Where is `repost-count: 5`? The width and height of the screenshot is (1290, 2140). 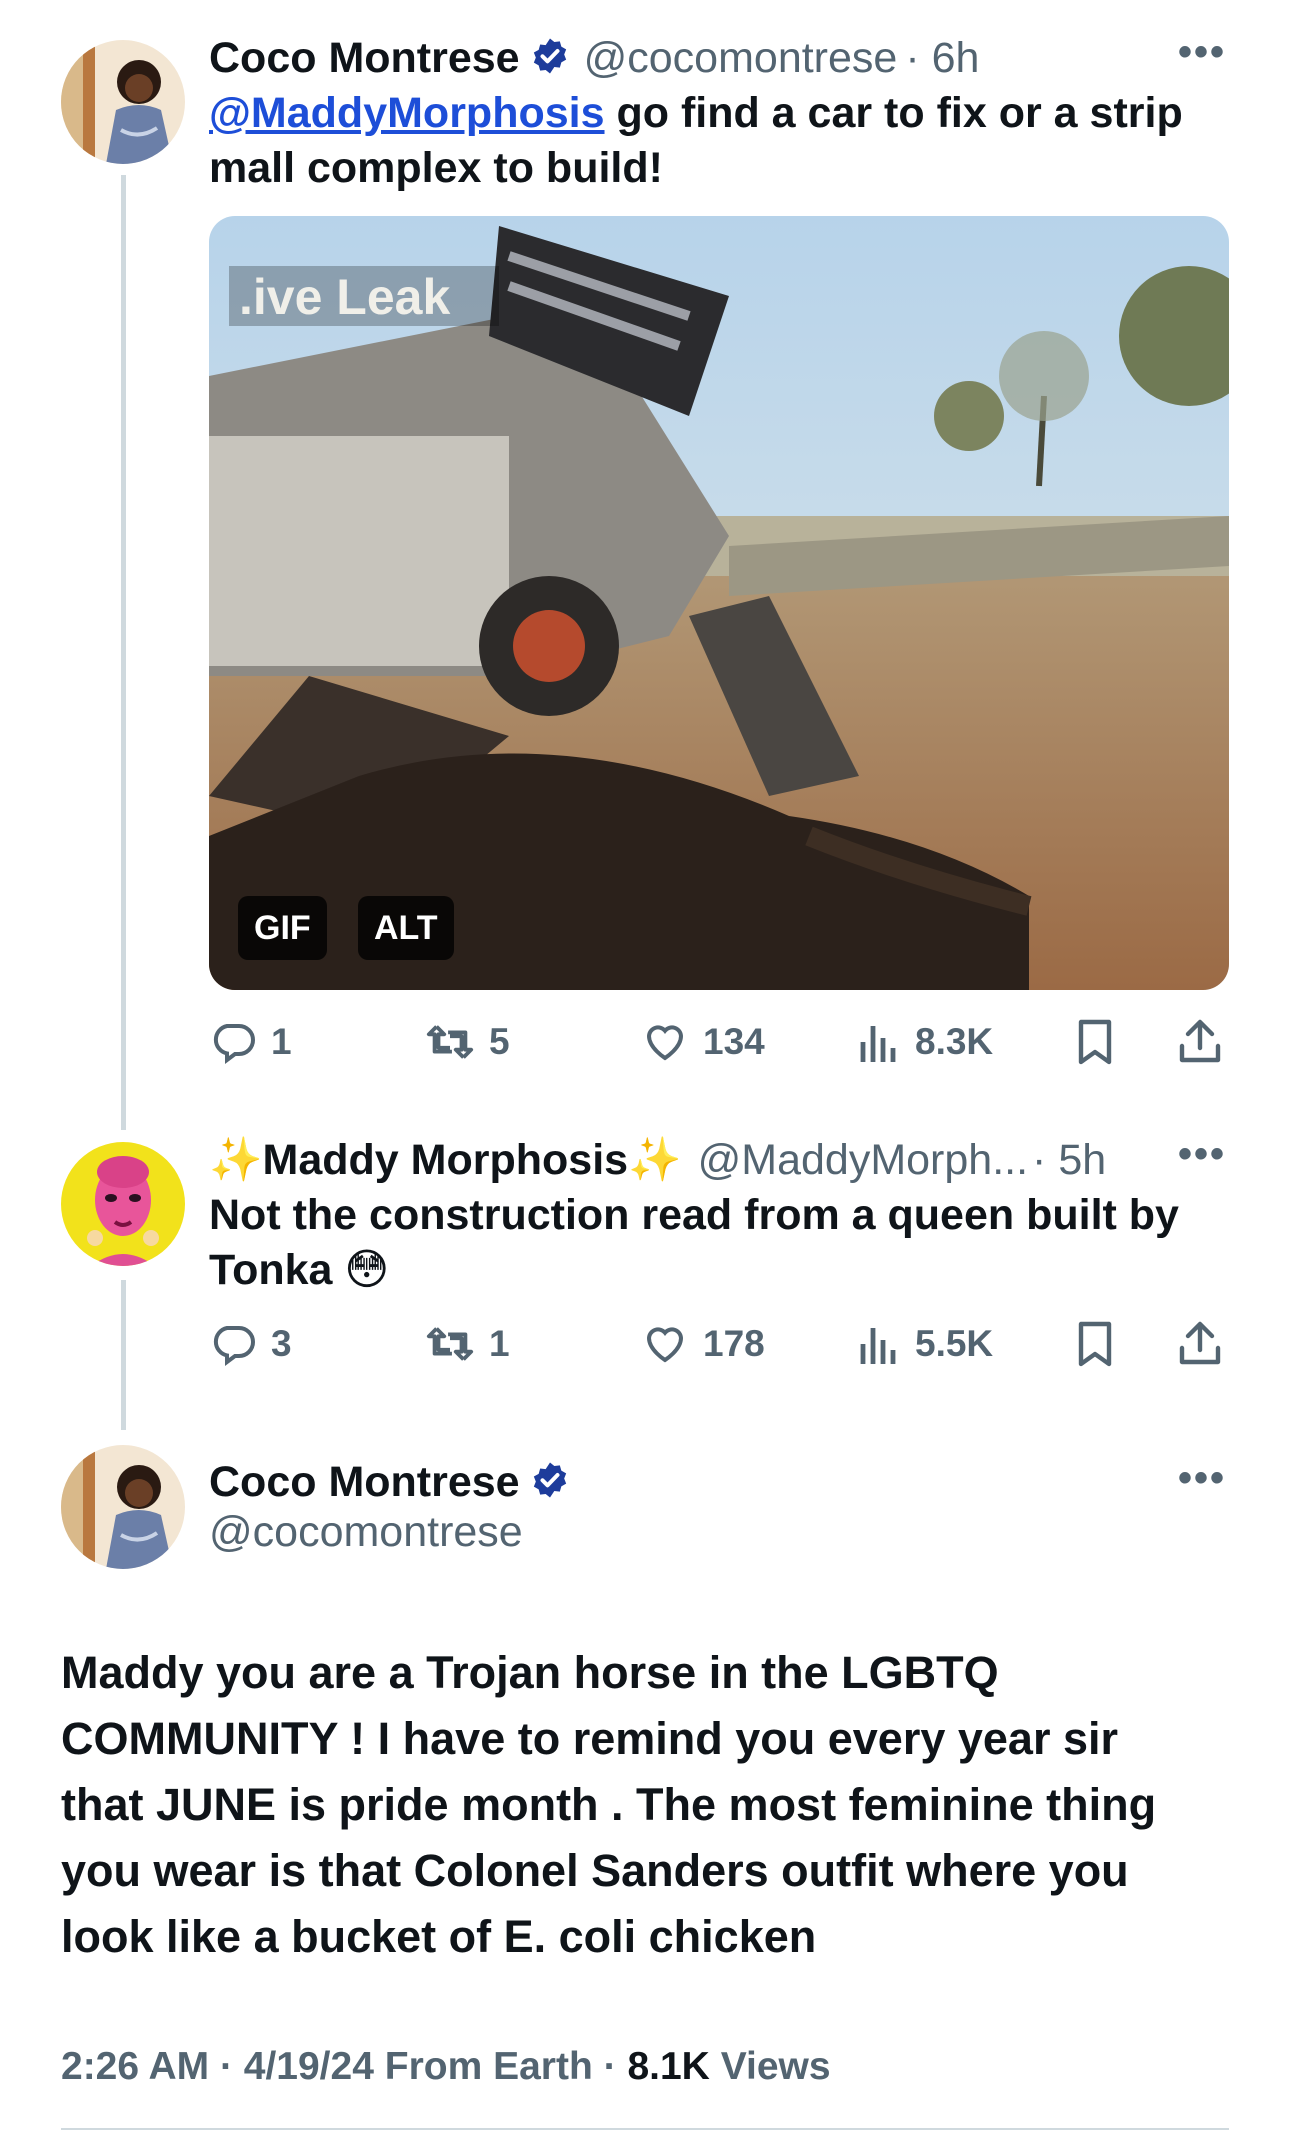 repost-count: 5 is located at coordinates (499, 1041).